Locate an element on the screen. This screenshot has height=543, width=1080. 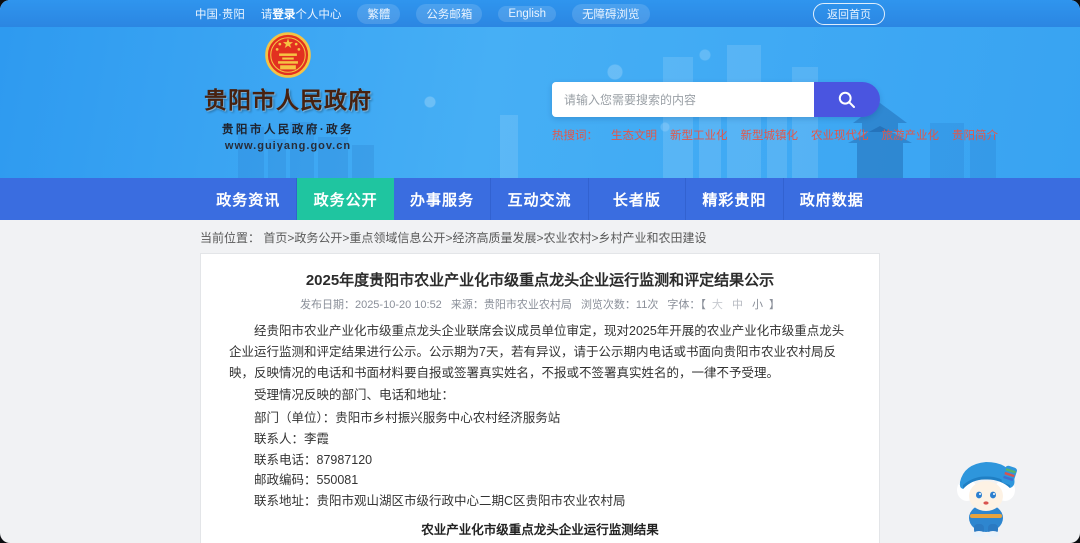
login-pre: 请 is located at coordinates (266, 14).